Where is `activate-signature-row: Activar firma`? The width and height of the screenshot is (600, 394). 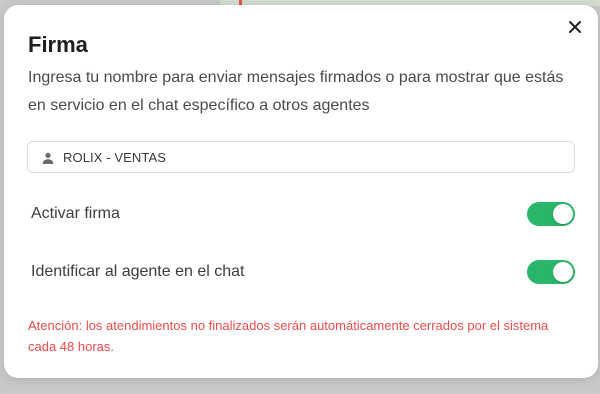
activate-signature-row: Activar firma is located at coordinates (303, 214).